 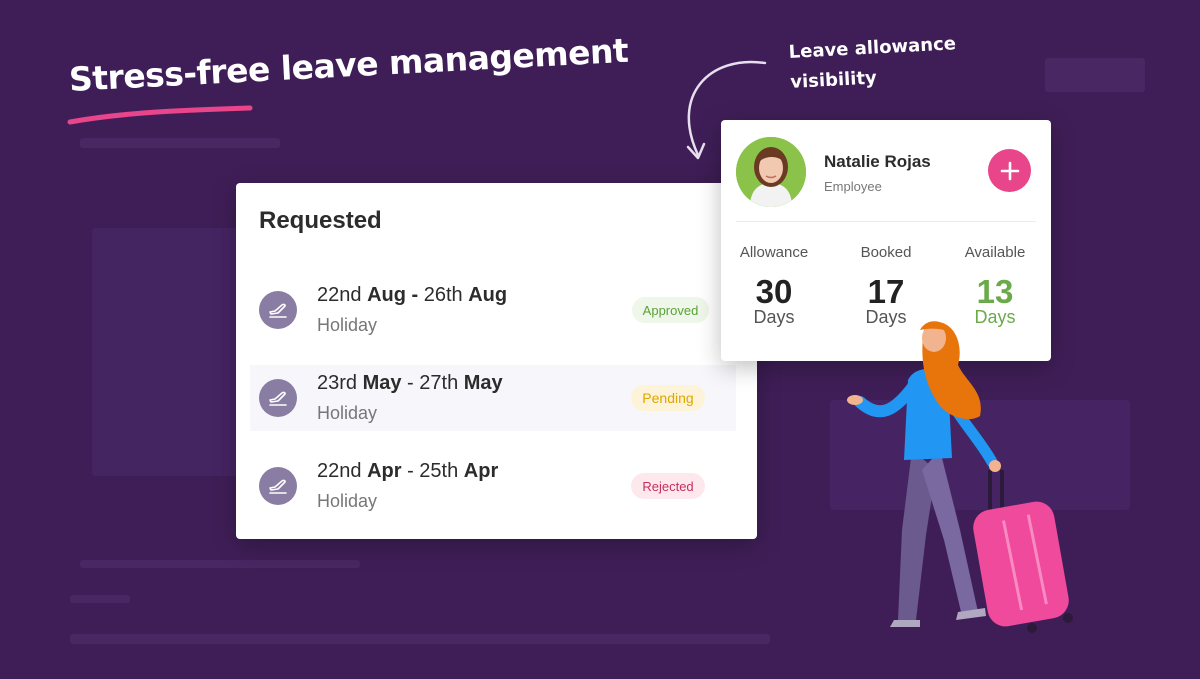 What do you see at coordinates (493, 310) in the screenshot?
I see `leave-request-row: 22nd Aug - 26th Aug Holiday Approved` at bounding box center [493, 310].